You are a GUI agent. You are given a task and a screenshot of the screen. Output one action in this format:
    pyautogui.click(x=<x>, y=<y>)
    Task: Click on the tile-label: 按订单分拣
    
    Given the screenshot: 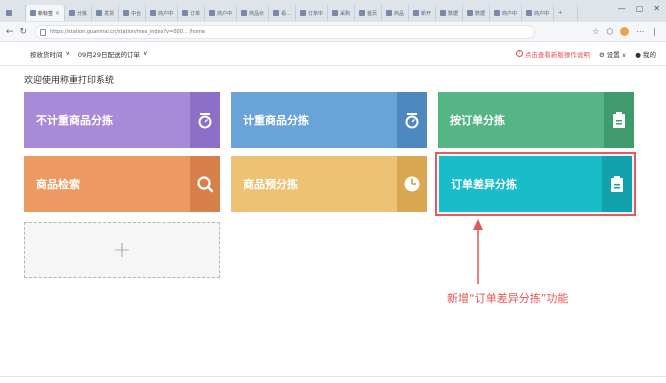 What is the action you would take?
    pyautogui.click(x=477, y=120)
    